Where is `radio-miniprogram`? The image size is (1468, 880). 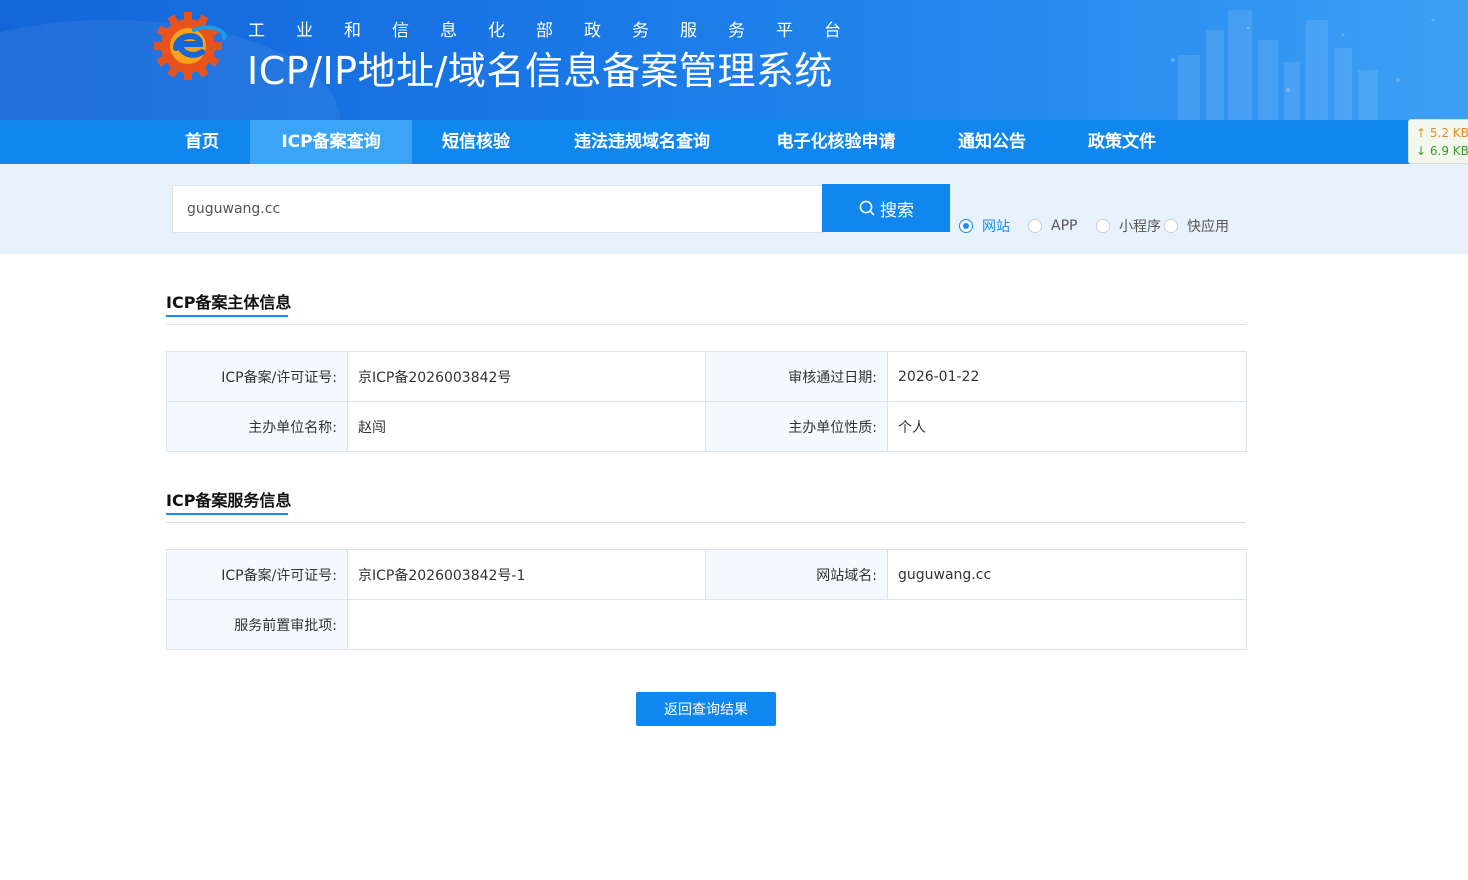
radio-miniprogram is located at coordinates (1103, 226).